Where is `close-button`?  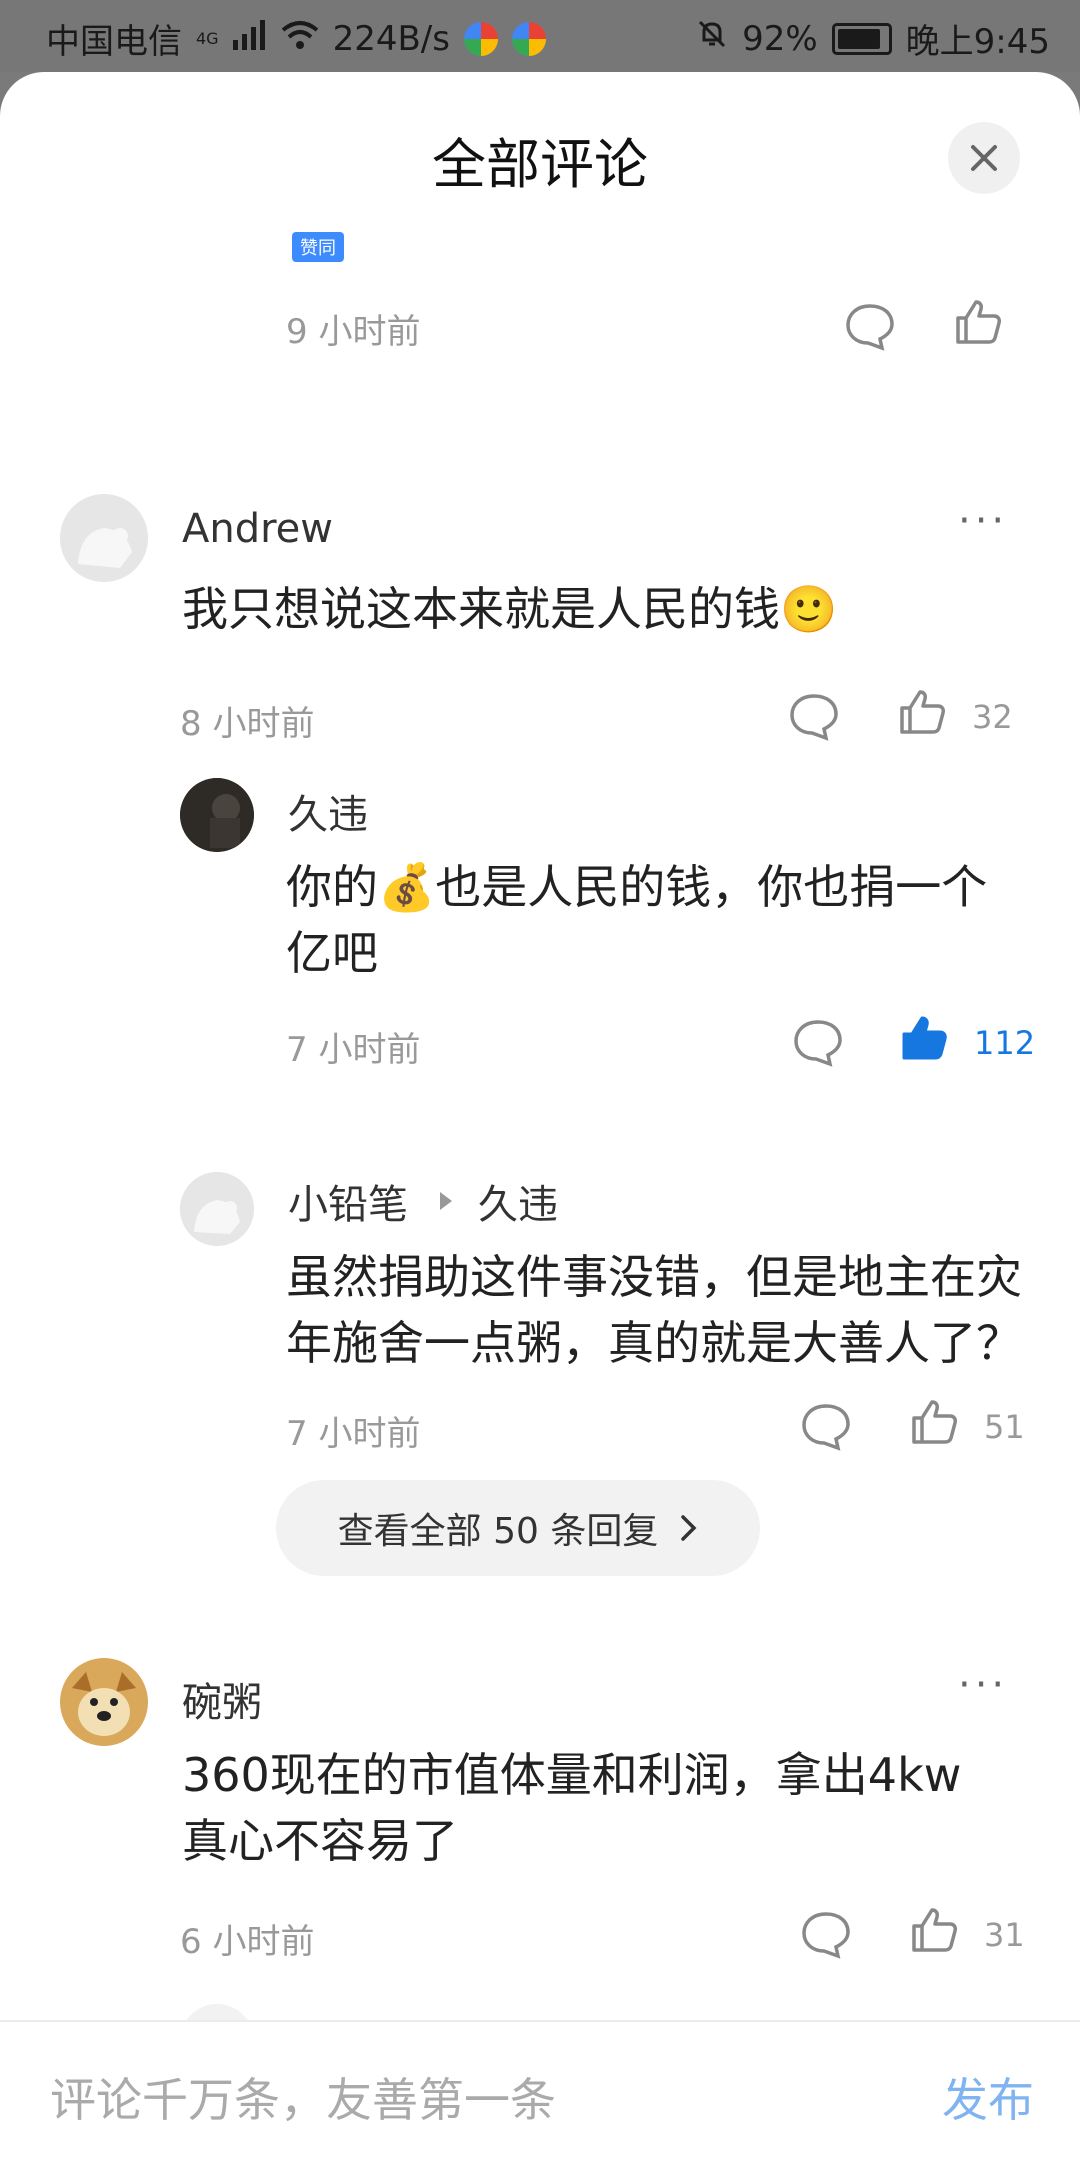 close-button is located at coordinates (984, 158).